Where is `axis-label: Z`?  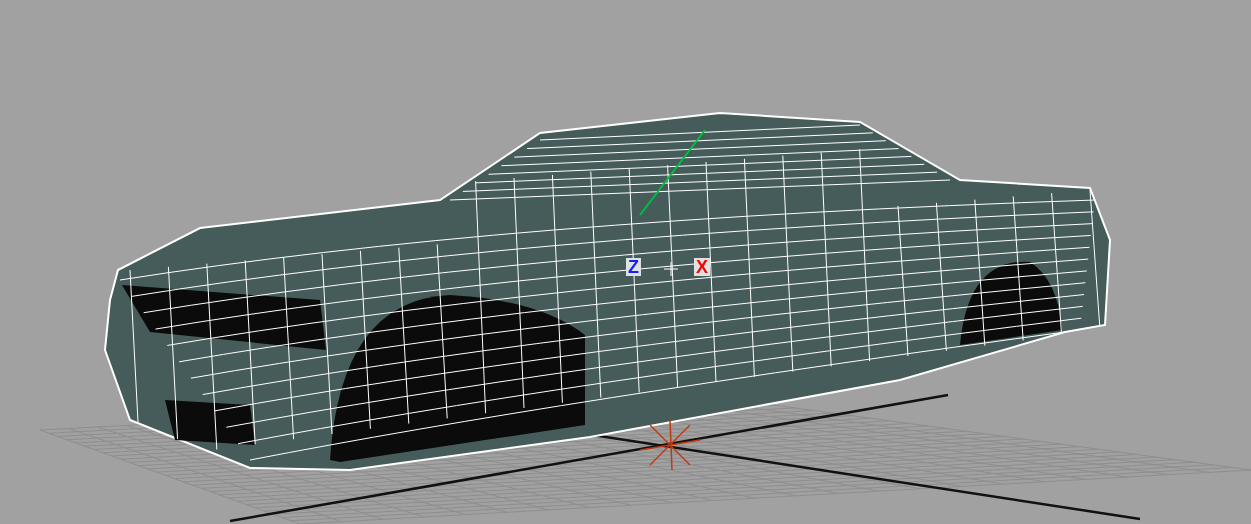
axis-label: Z is located at coordinates (633, 267).